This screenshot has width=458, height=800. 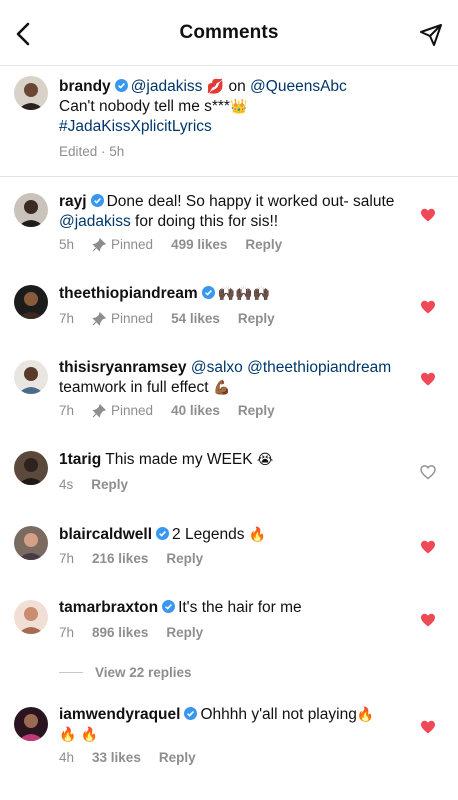 What do you see at coordinates (67, 757) in the screenshot?
I see `comment-time: 4h` at bounding box center [67, 757].